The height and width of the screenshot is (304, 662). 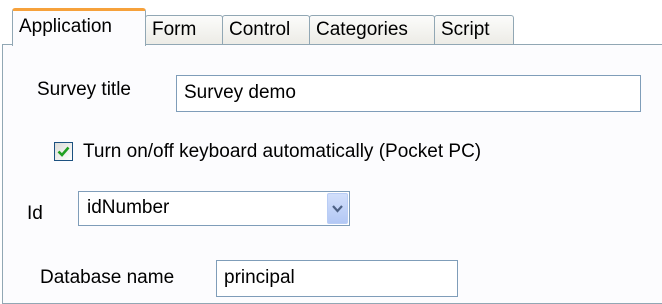 I want to click on chevron-down-icon, so click(x=337, y=209).